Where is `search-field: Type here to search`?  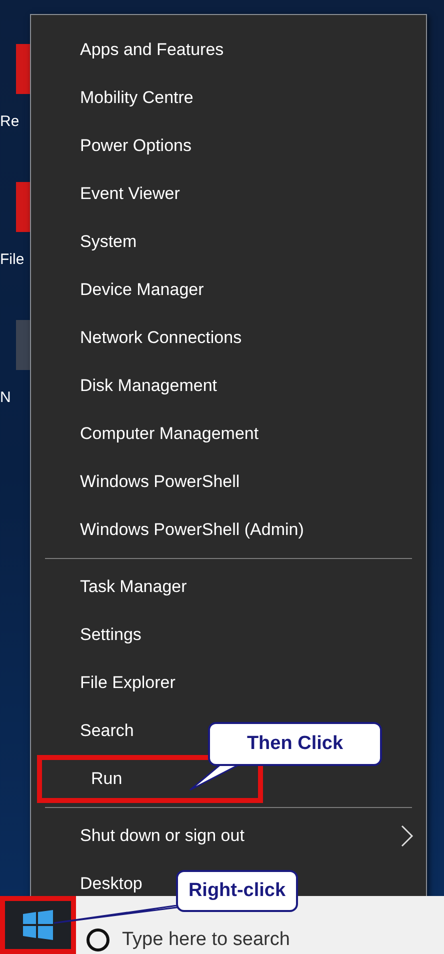 search-field: Type here to search is located at coordinates (206, 940).